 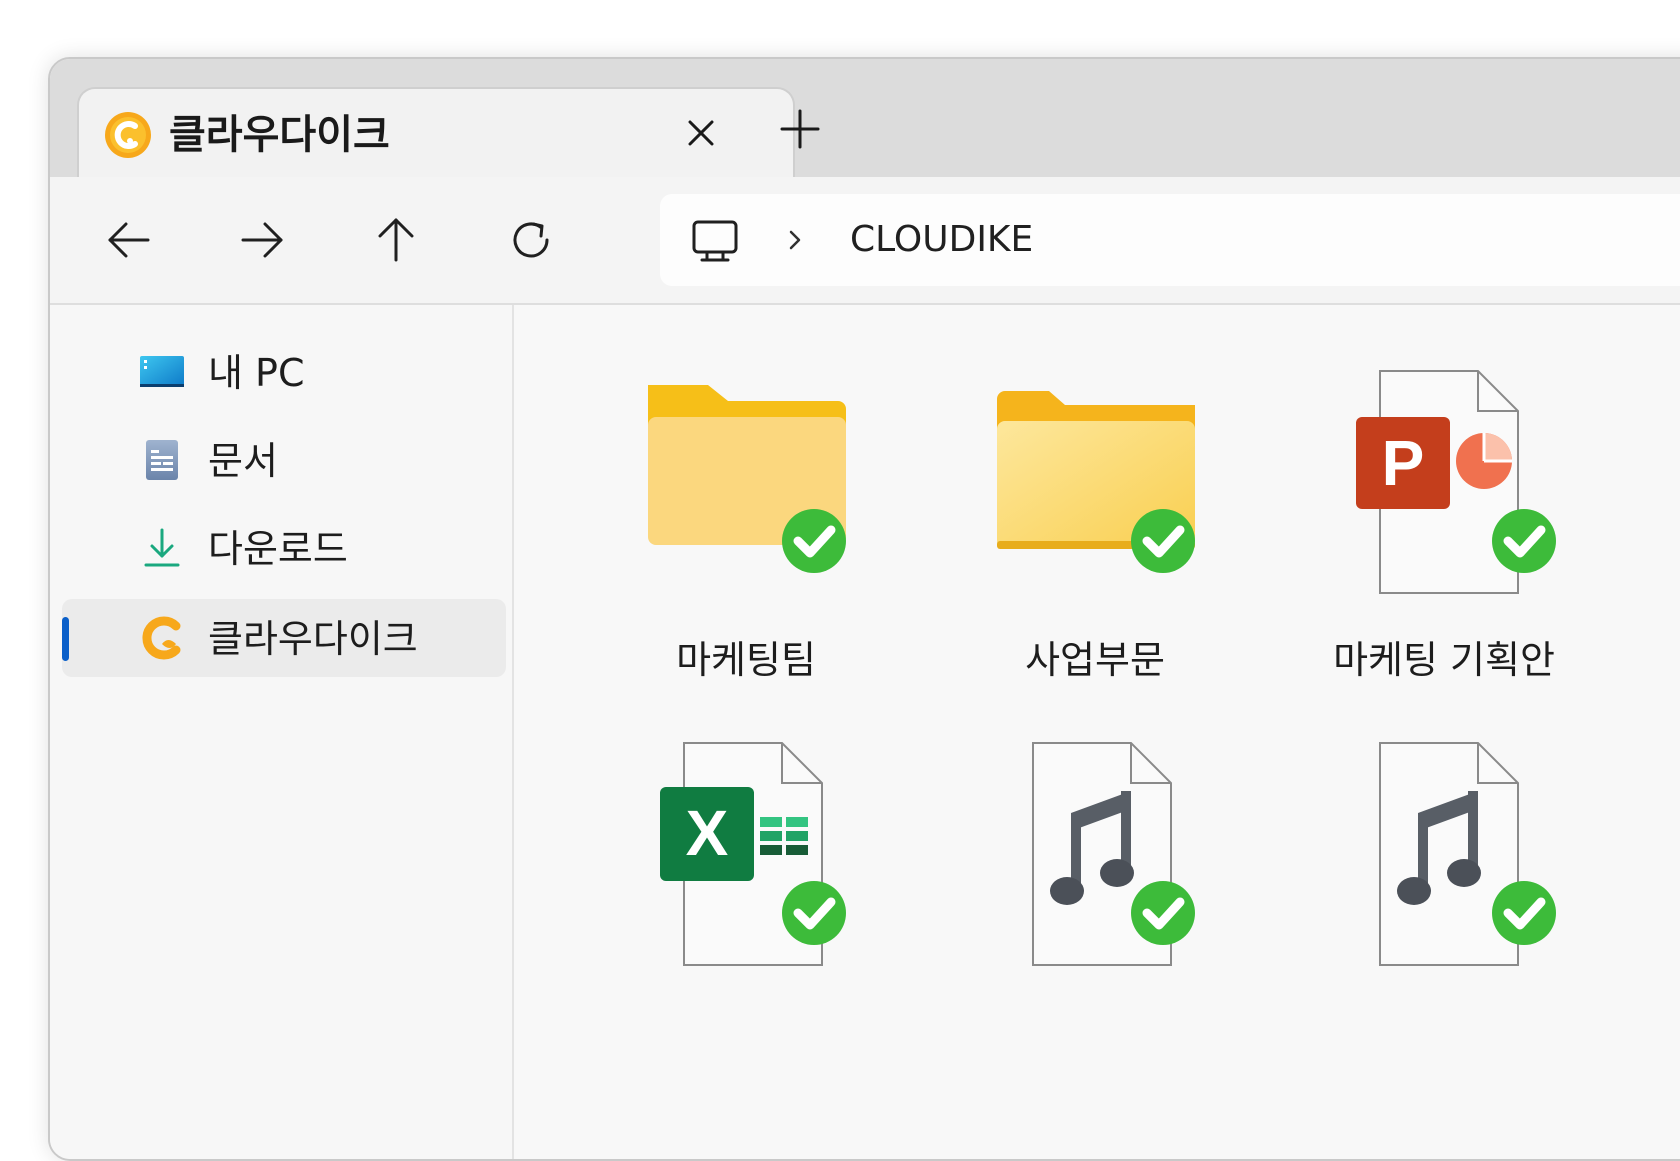 What do you see at coordinates (1456, 482) in the screenshot?
I see `powerpoint-icon: P` at bounding box center [1456, 482].